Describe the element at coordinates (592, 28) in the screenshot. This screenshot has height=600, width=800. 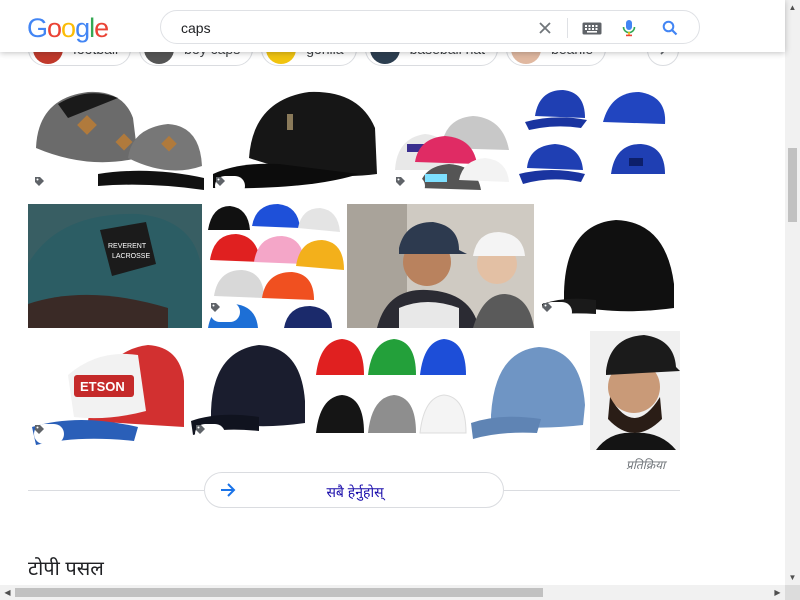
I see `keyboard-icon` at that location.